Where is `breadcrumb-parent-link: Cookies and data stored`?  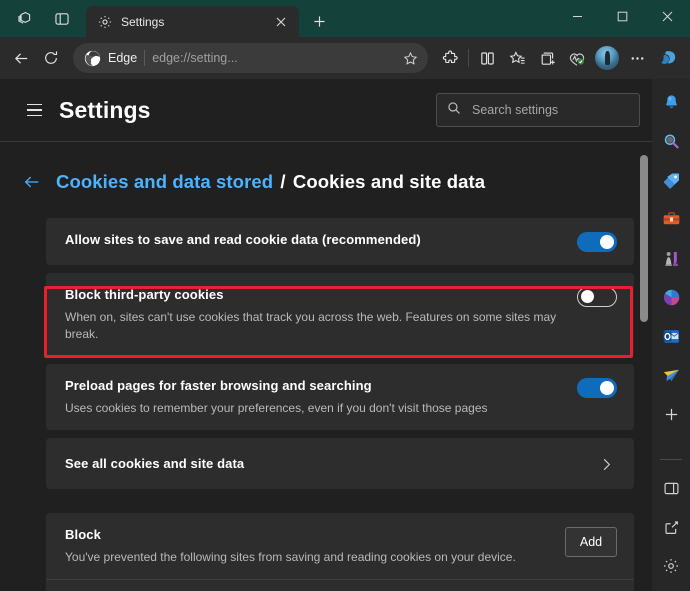 breadcrumb-parent-link: Cookies and data stored is located at coordinates (164, 181).